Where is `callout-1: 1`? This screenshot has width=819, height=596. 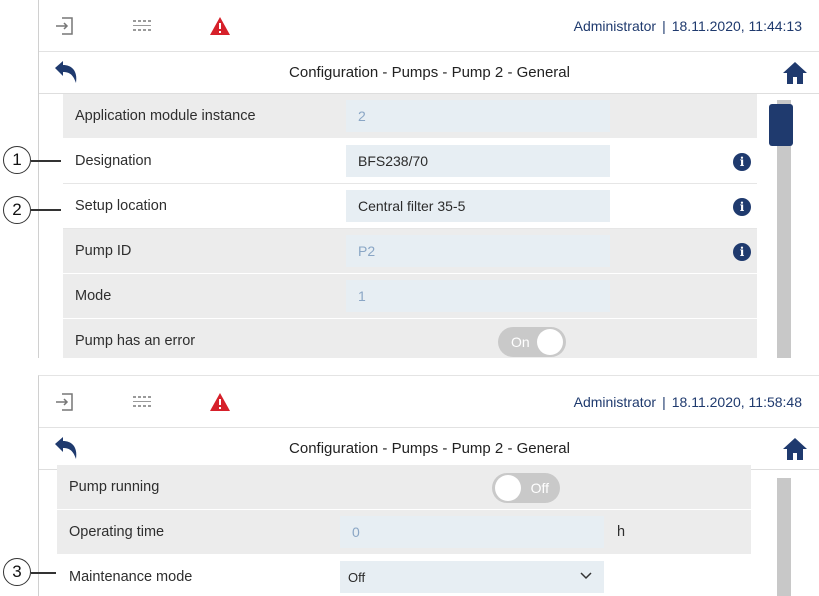
callout-1: 1 is located at coordinates (17, 160).